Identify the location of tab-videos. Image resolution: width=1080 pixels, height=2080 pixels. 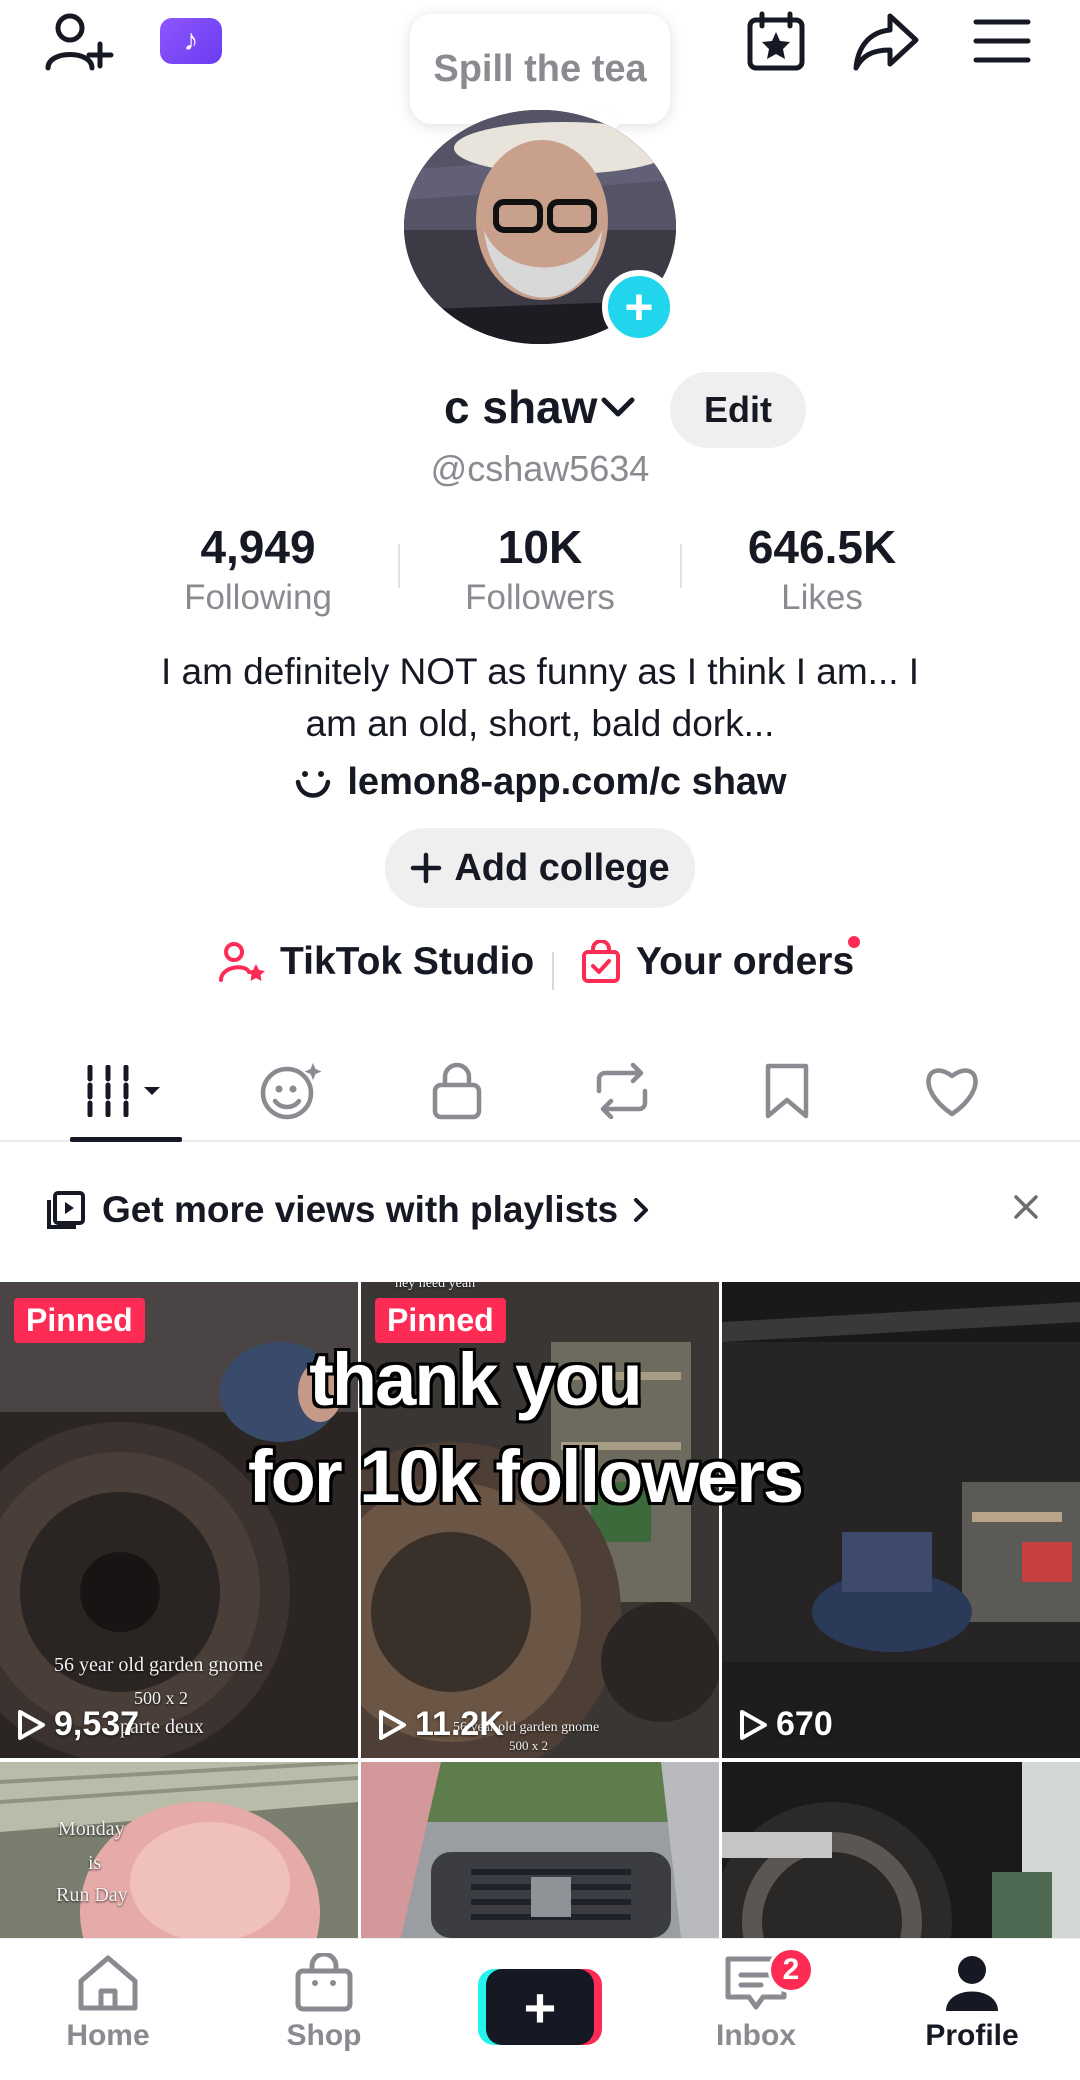
(126, 1091).